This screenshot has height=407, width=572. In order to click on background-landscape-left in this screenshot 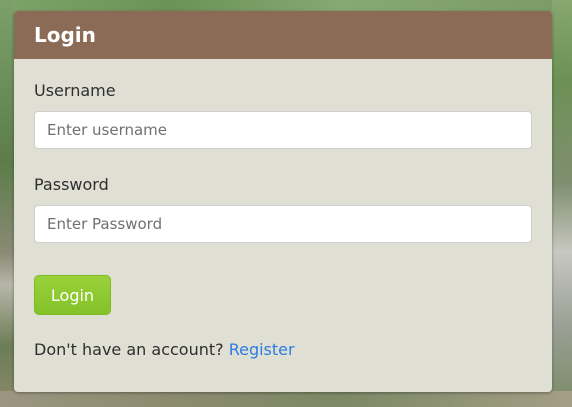, I will do `click(7, 203)`.